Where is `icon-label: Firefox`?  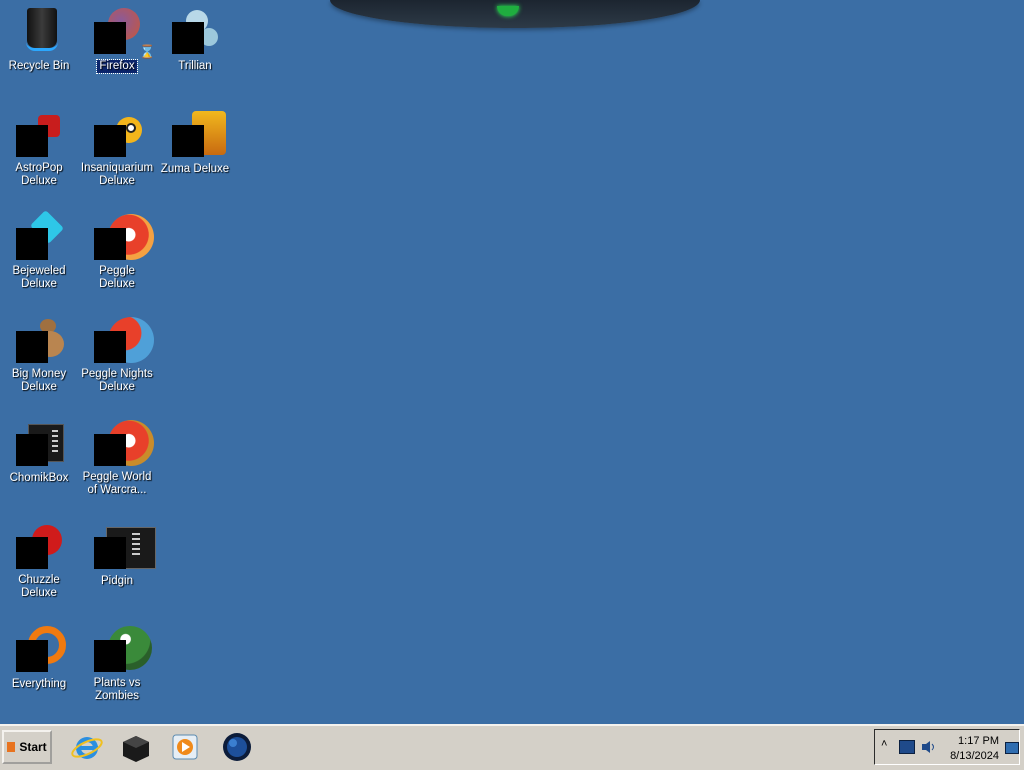 icon-label: Firefox is located at coordinates (117, 66).